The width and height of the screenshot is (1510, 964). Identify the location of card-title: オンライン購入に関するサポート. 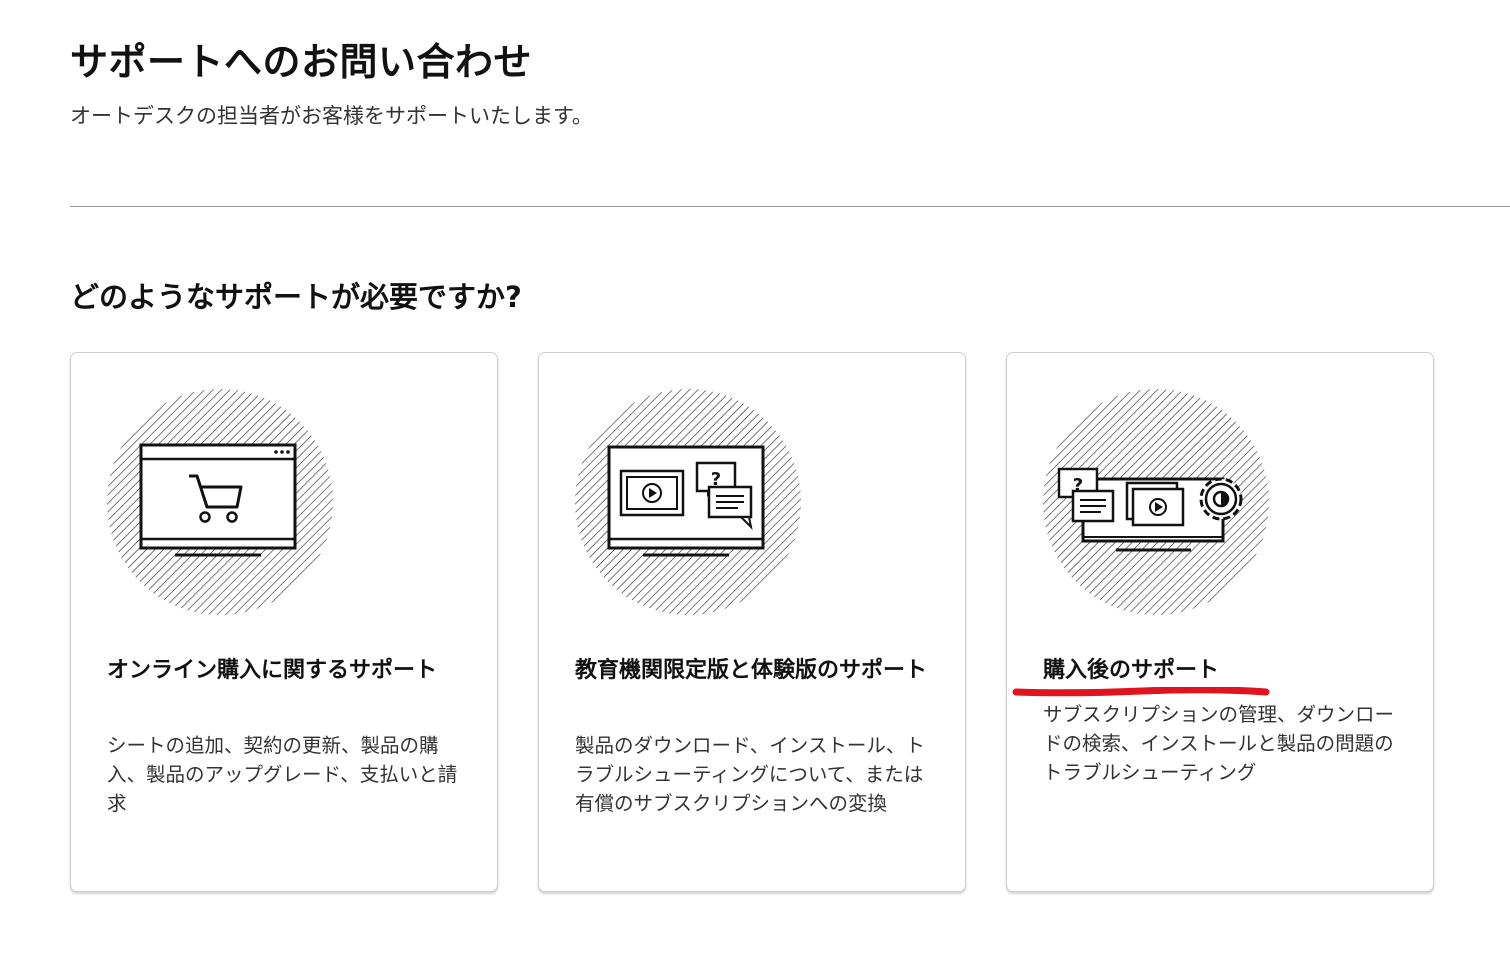
(272, 670).